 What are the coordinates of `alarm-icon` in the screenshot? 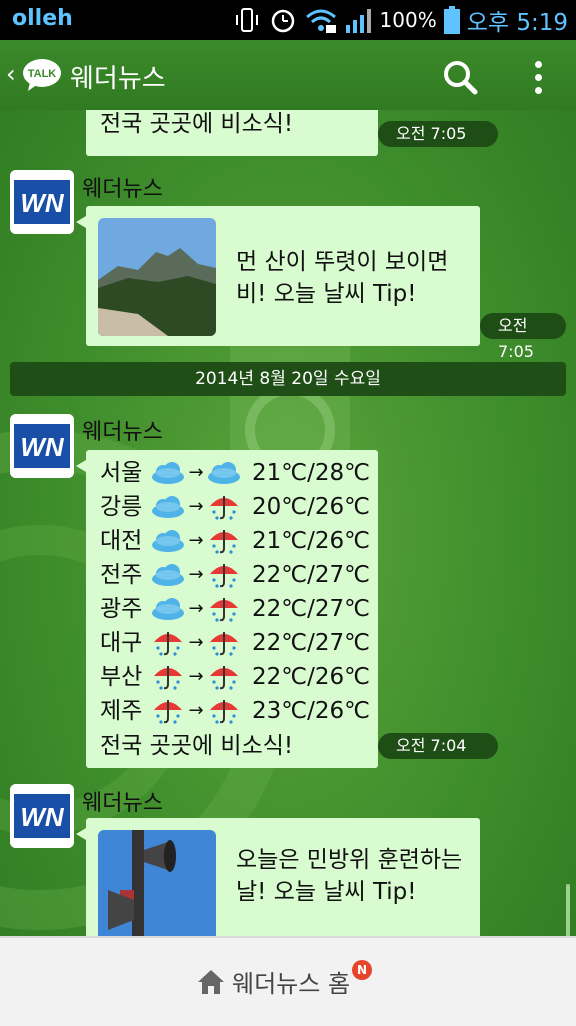 It's located at (282, 21).